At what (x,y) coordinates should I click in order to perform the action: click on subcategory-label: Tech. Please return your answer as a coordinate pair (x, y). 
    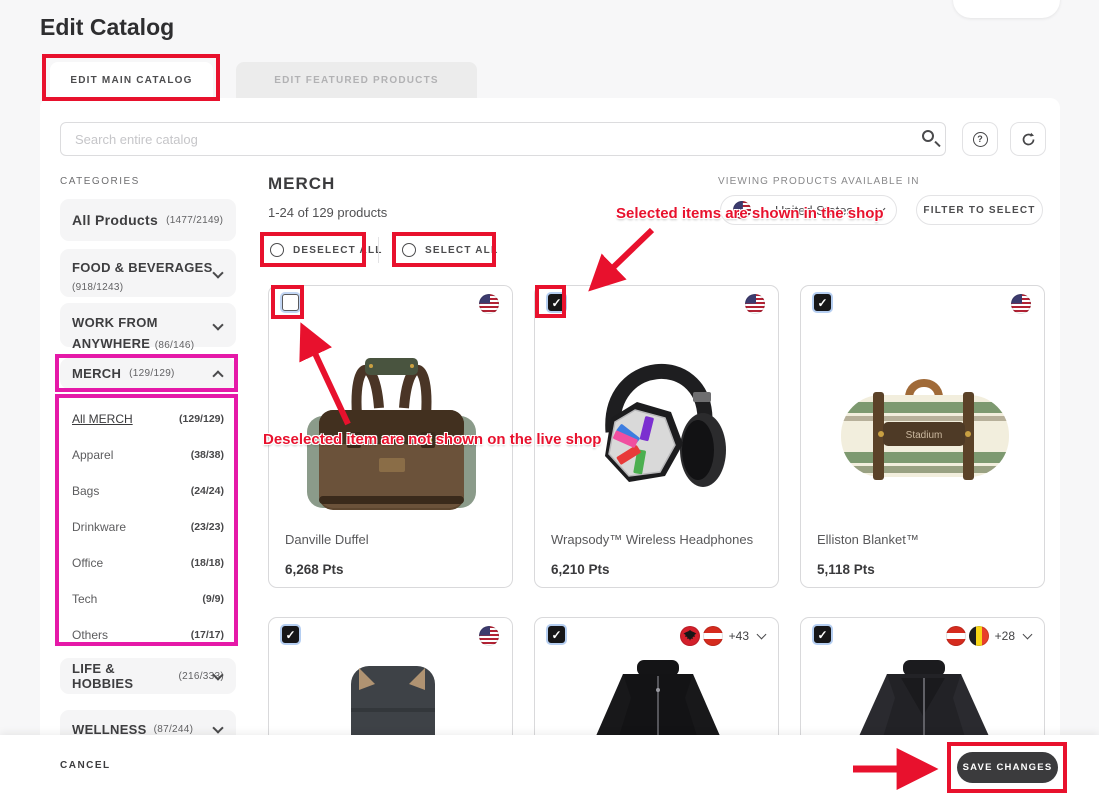
    Looking at the image, I should click on (85, 599).